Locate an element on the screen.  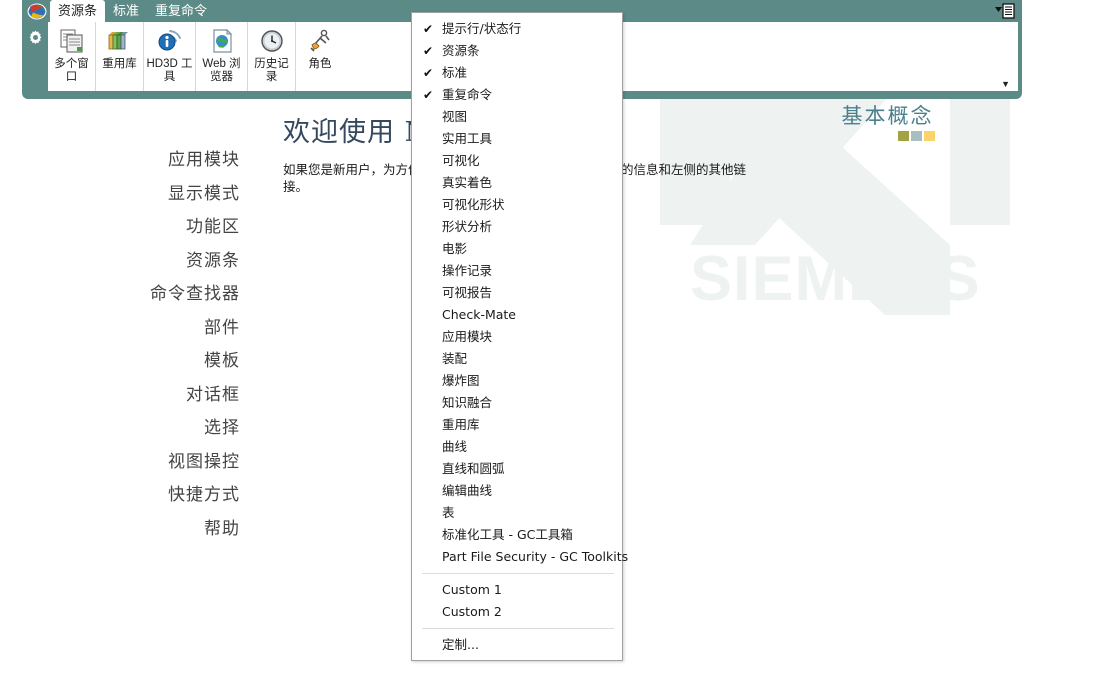
menu-item: 操作记录 is located at coordinates (517, 271).